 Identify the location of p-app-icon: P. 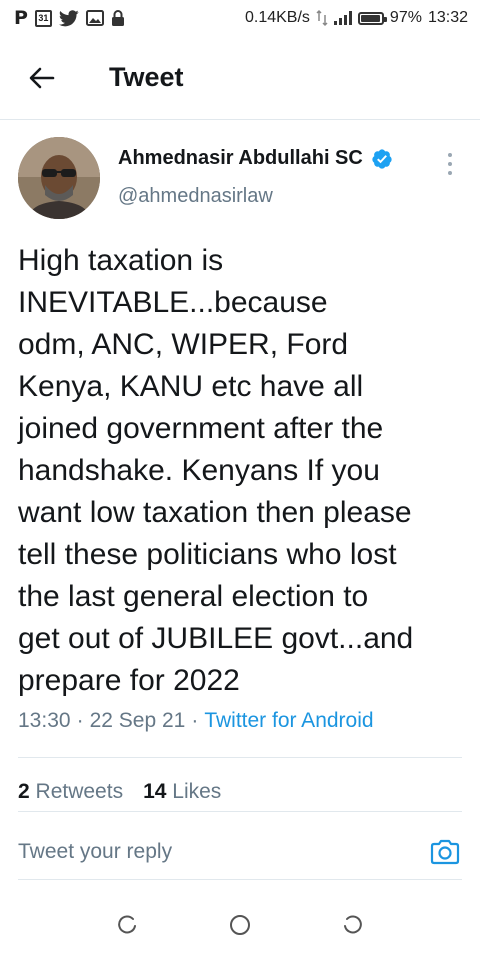
(21, 18).